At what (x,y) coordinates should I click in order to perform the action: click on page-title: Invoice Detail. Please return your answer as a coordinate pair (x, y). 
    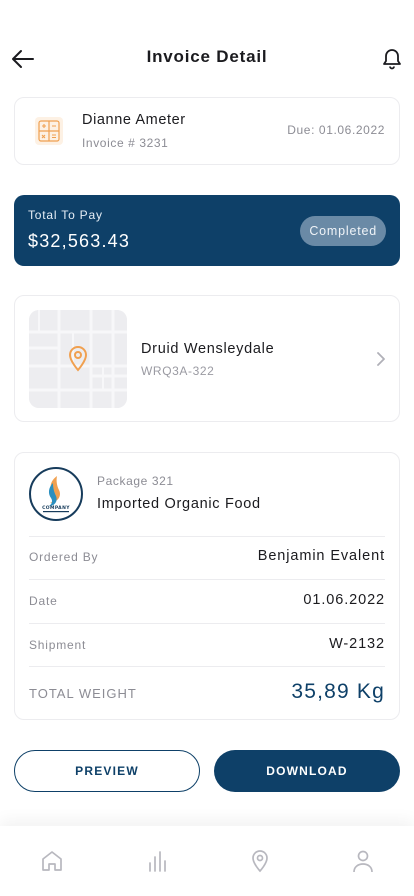
    Looking at the image, I should click on (207, 56).